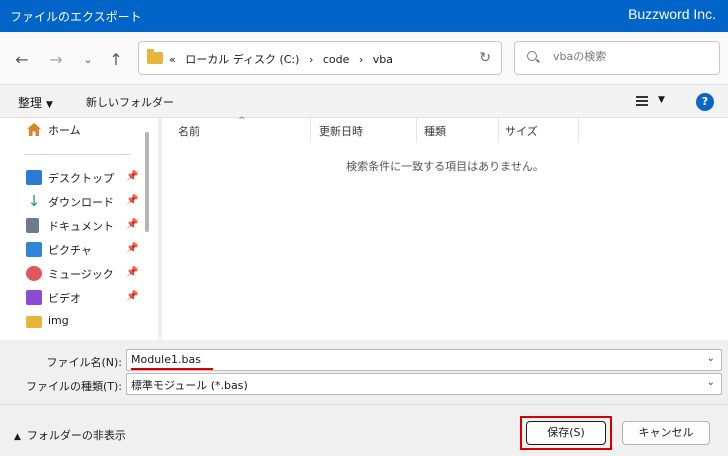  I want to click on search-box, so click(617, 58).